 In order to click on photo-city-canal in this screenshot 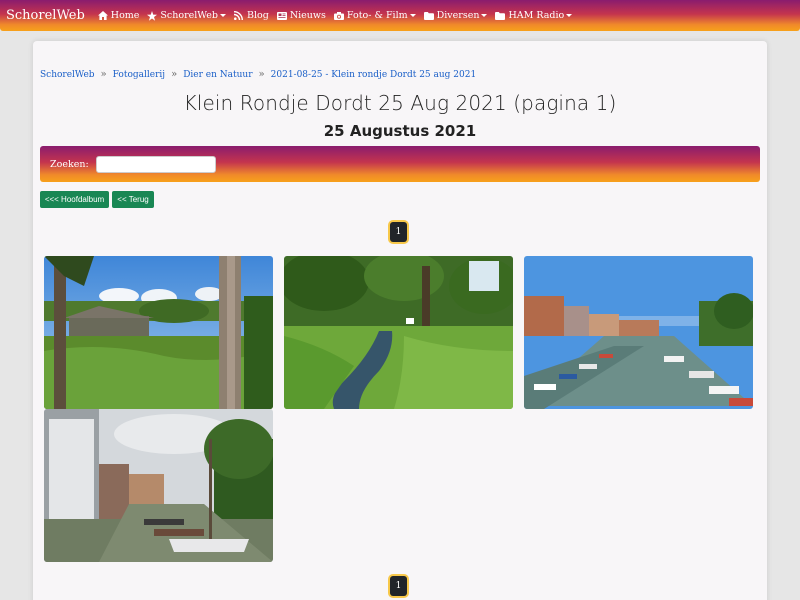, I will do `click(158, 485)`.